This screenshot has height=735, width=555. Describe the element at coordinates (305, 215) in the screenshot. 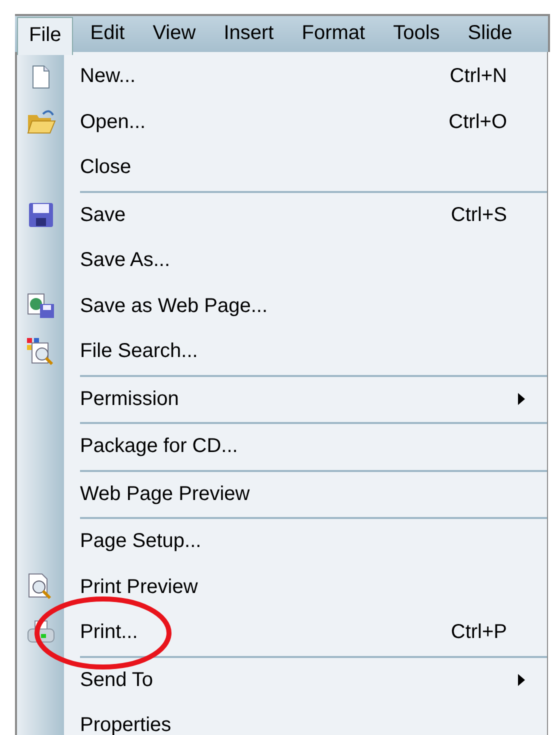

I see `menu-item: Save Ctrl+S` at that location.